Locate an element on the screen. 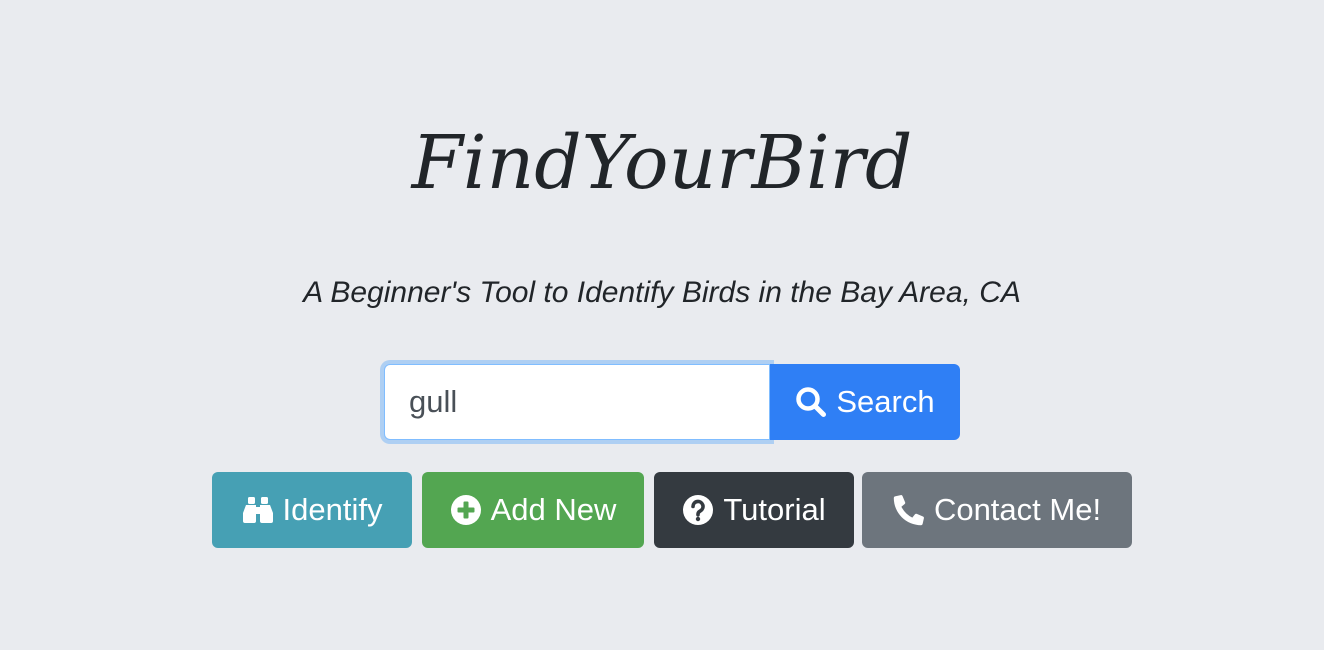 The height and width of the screenshot is (650, 1324). tutorial-button-label: Tutorial is located at coordinates (774, 509).